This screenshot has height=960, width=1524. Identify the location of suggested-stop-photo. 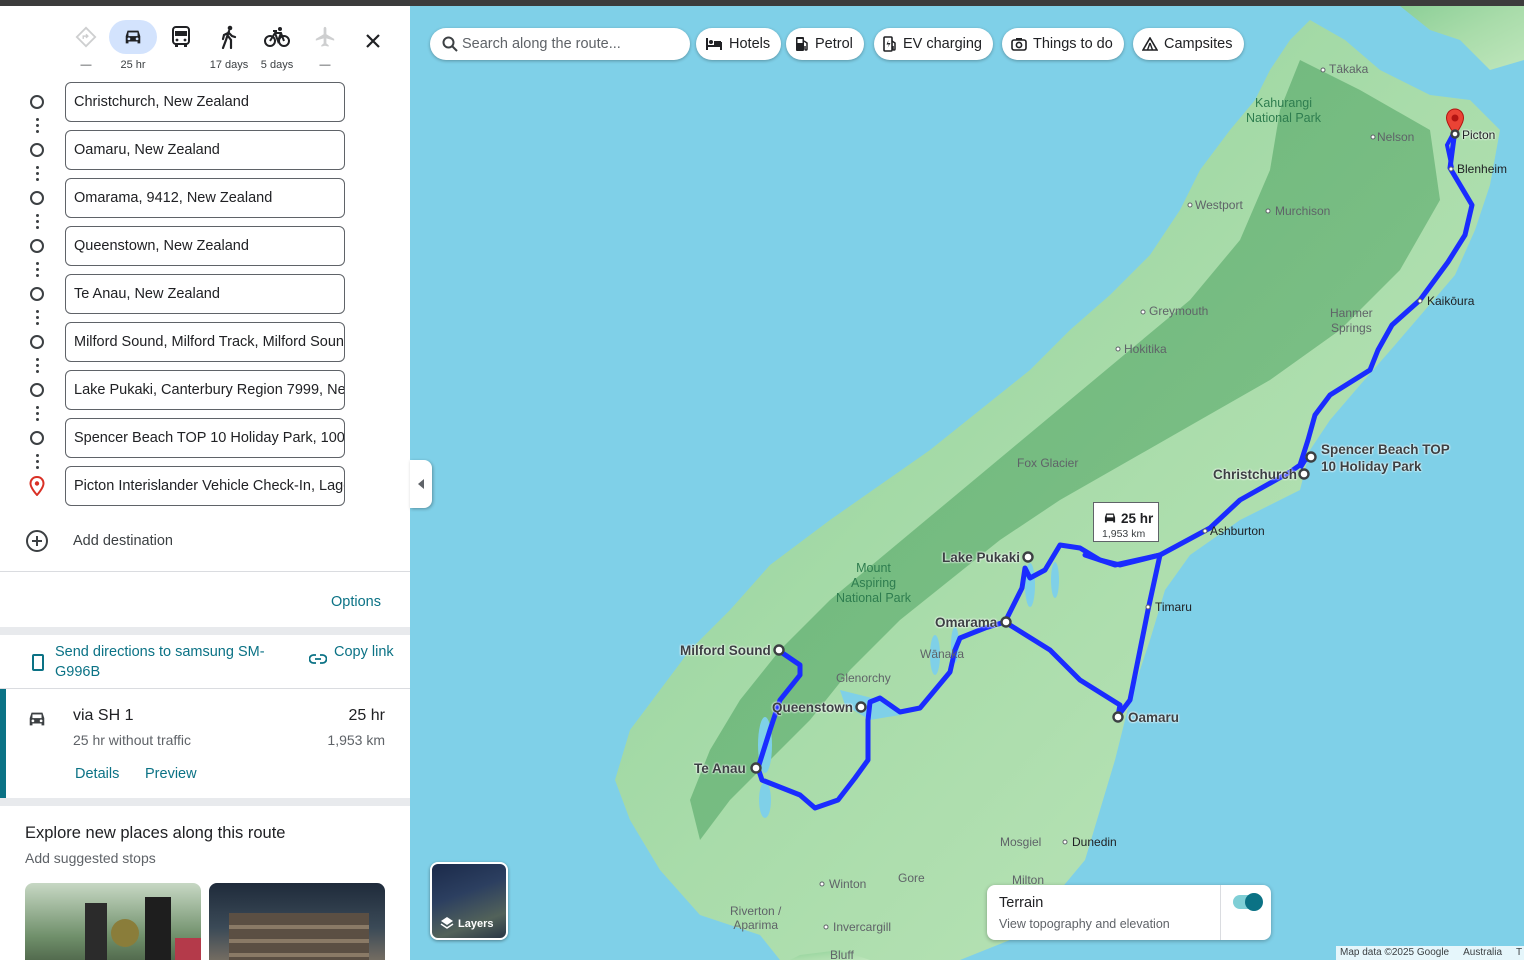
(299, 936).